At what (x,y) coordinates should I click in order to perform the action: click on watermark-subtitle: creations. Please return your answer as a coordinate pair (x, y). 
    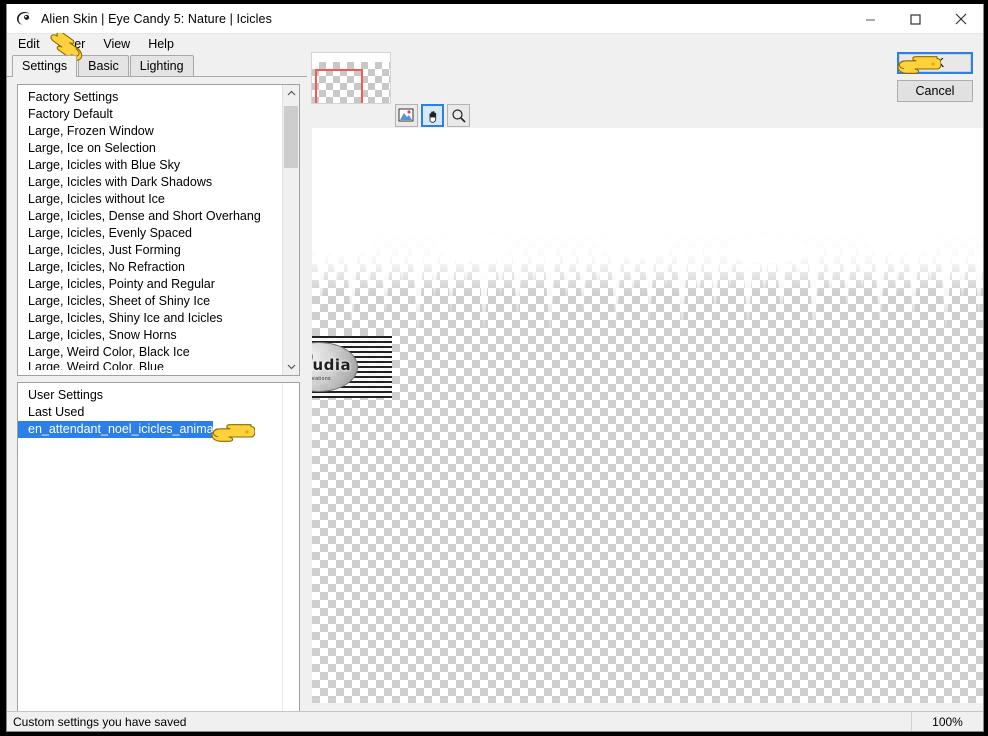
    Looking at the image, I should click on (321, 379).